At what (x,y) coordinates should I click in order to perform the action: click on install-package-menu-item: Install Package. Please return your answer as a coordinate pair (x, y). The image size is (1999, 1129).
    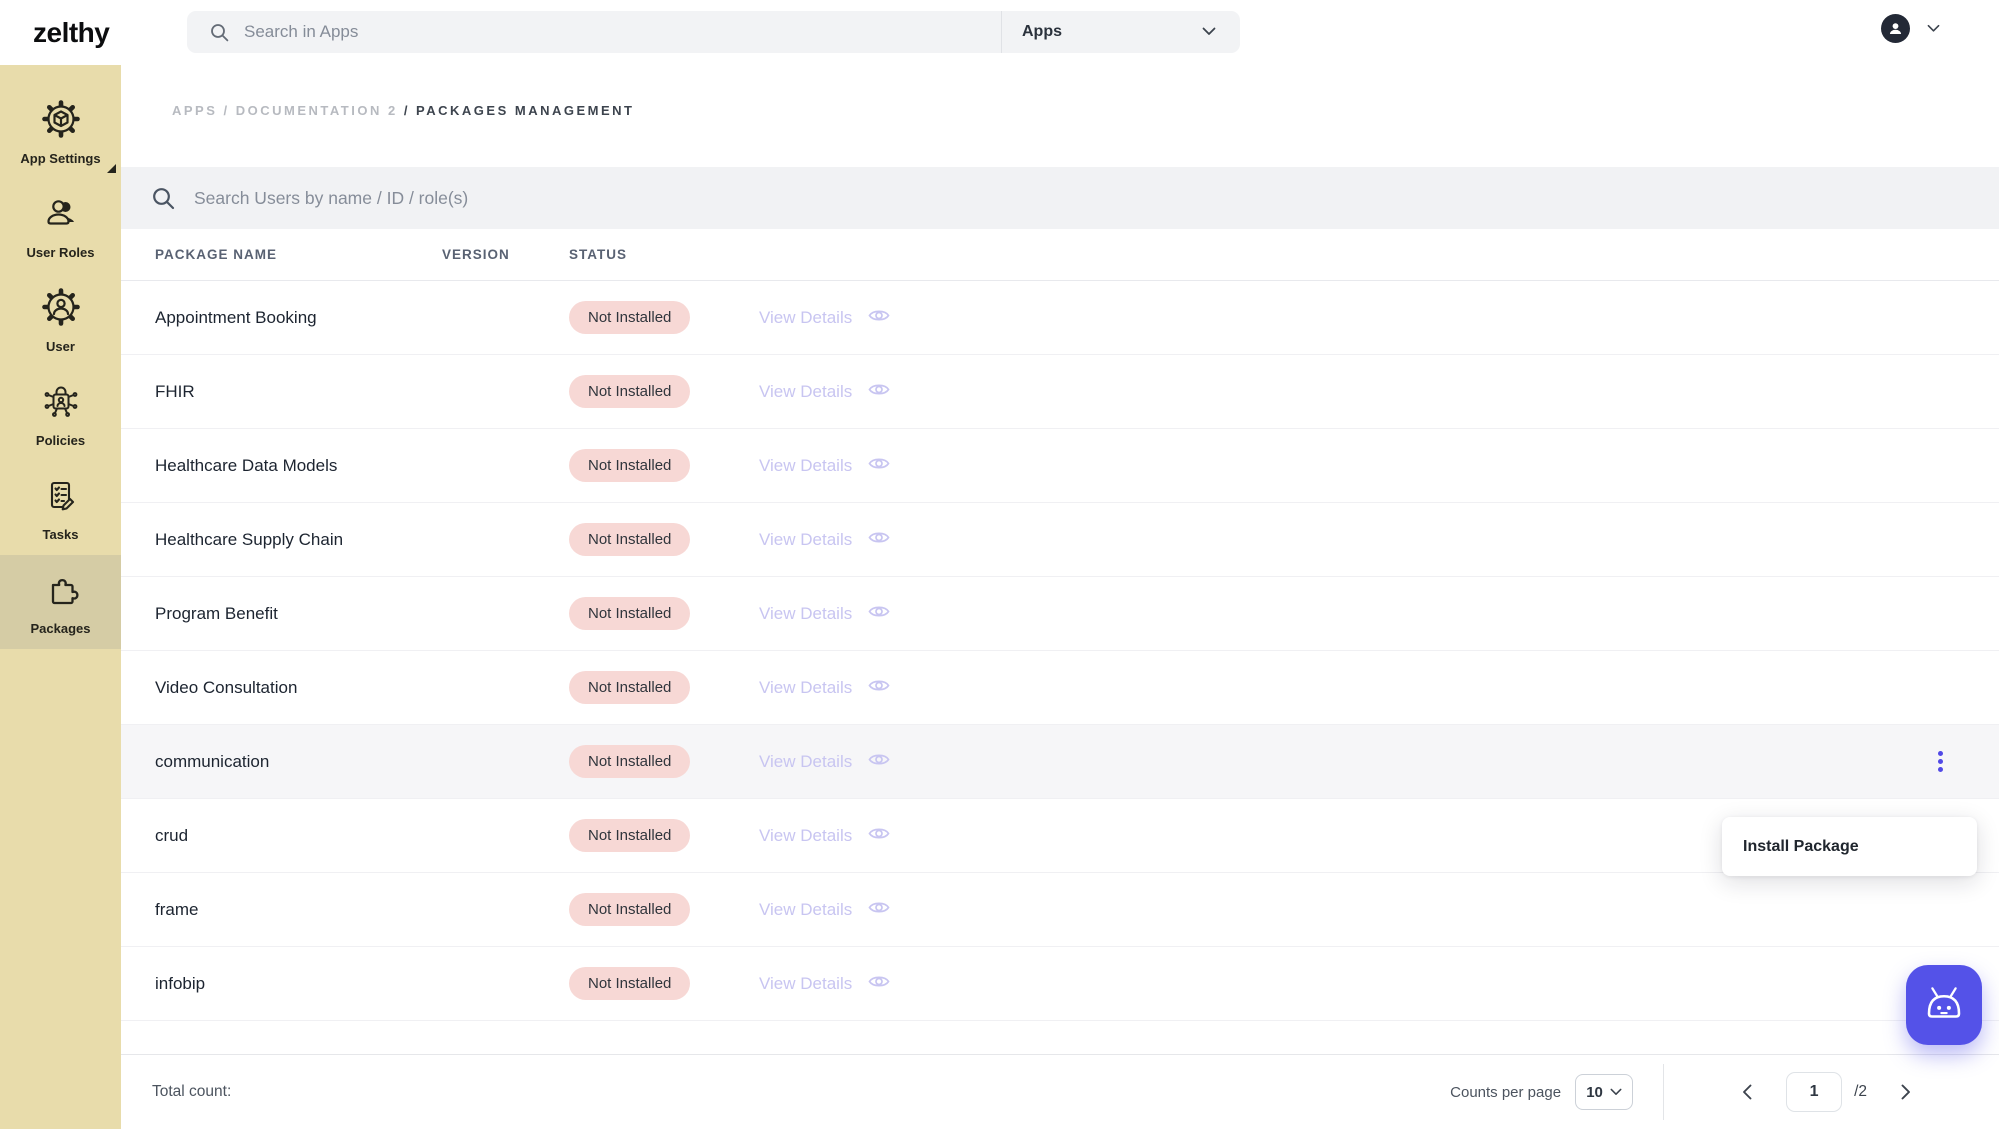
    Looking at the image, I should click on (1849, 846).